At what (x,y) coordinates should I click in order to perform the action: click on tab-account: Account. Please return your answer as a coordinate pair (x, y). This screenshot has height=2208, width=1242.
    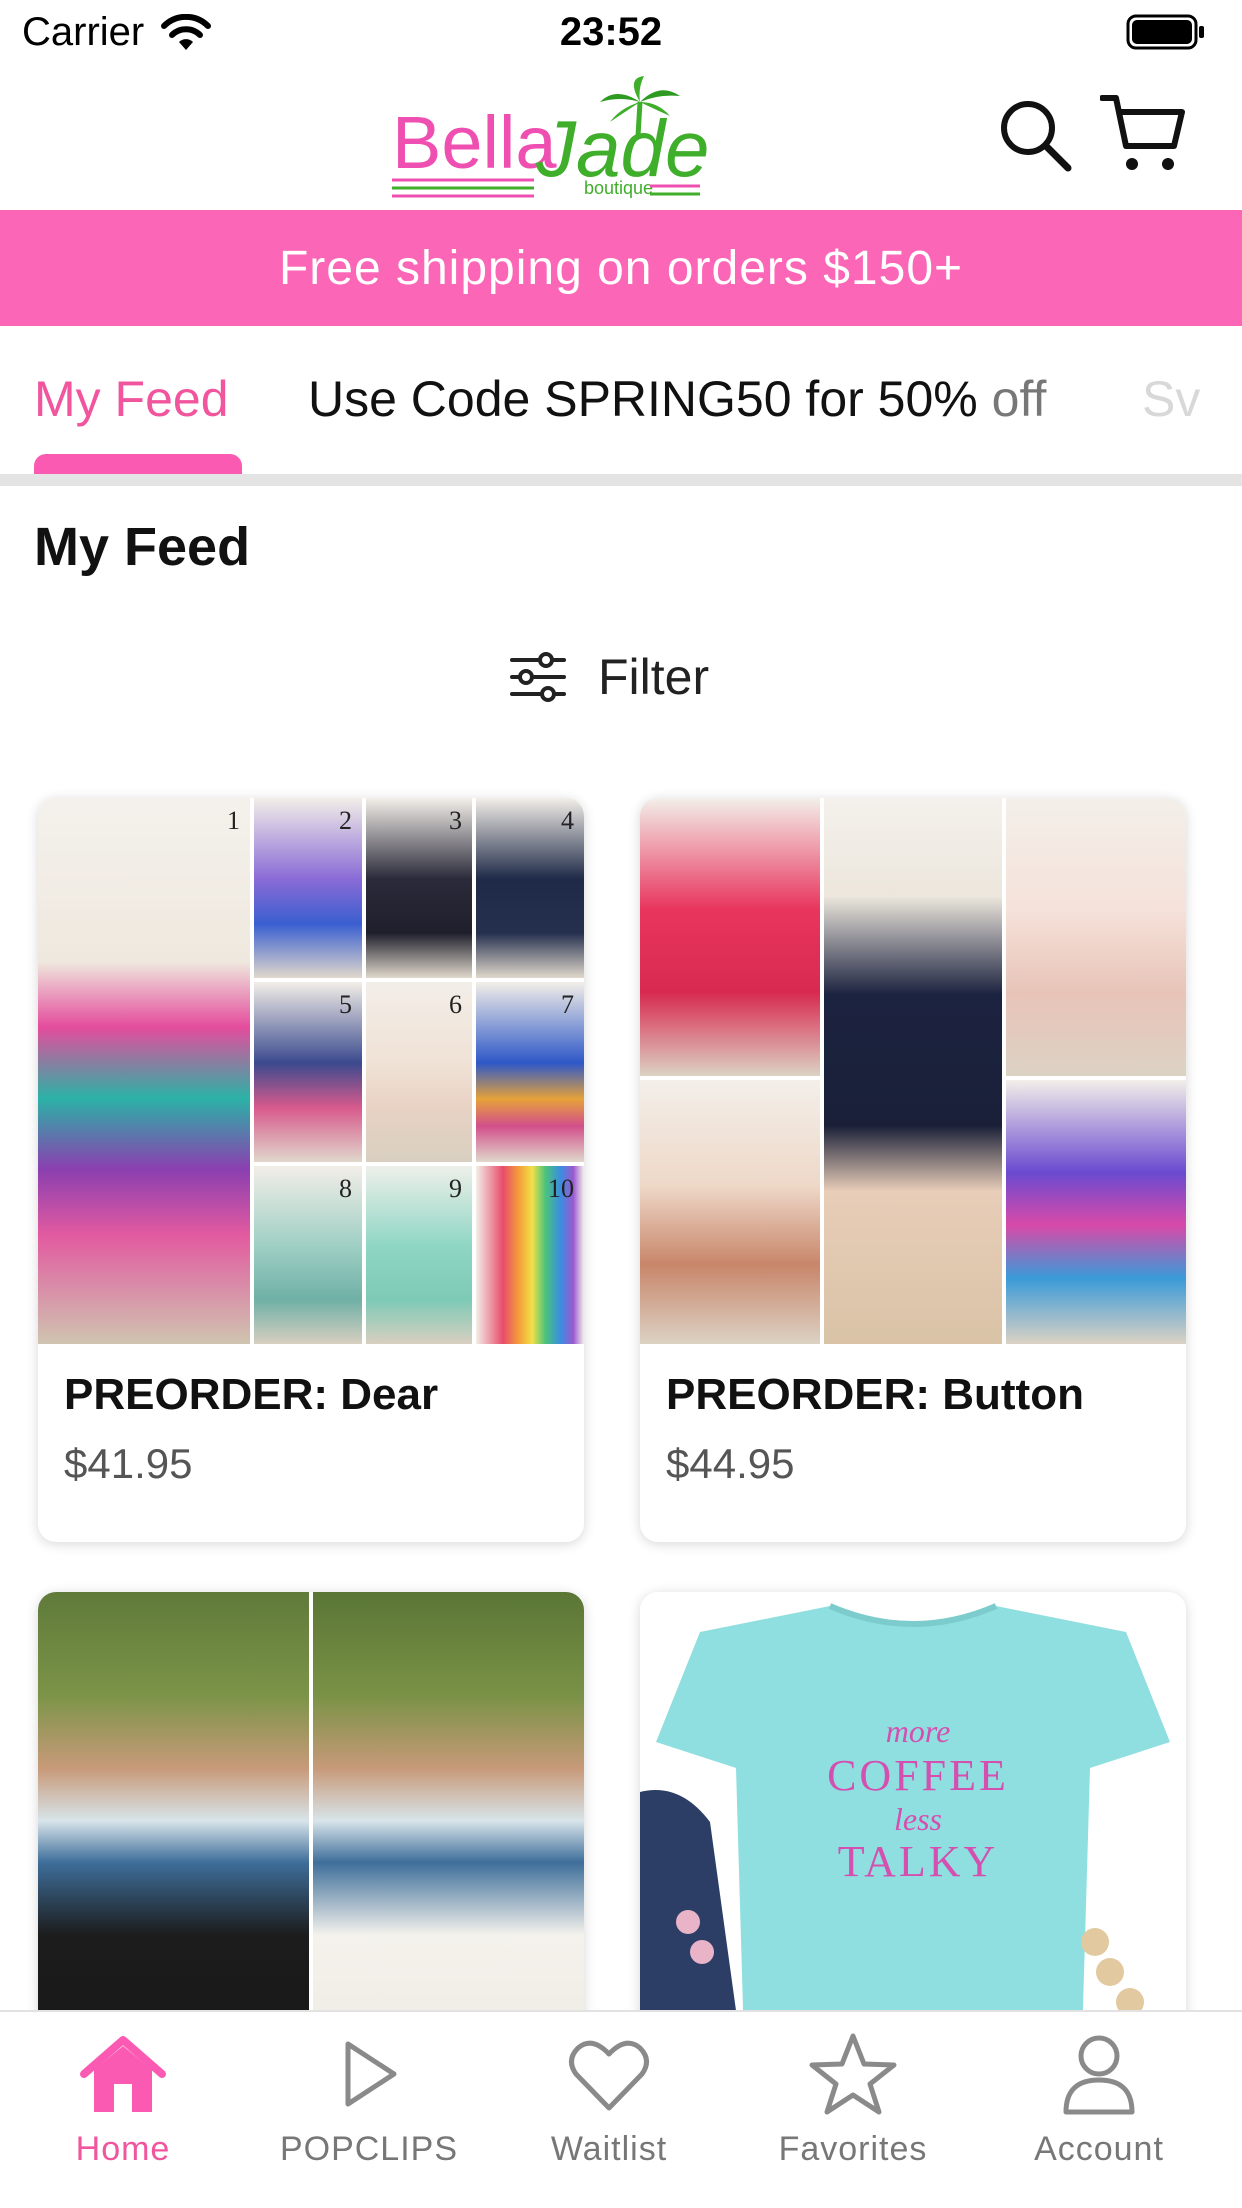
    Looking at the image, I should click on (1099, 2100).